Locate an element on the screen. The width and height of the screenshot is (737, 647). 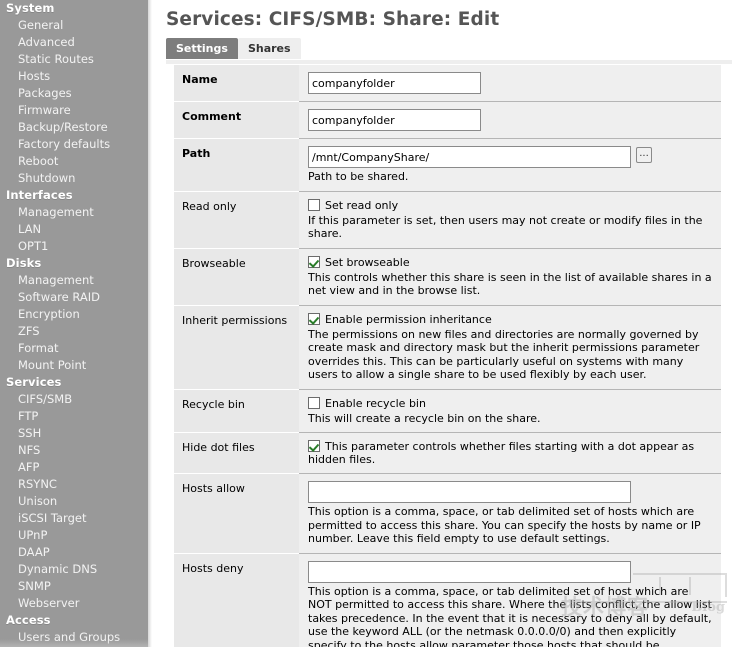
sidebar-item-daap: DAAP is located at coordinates (74, 552).